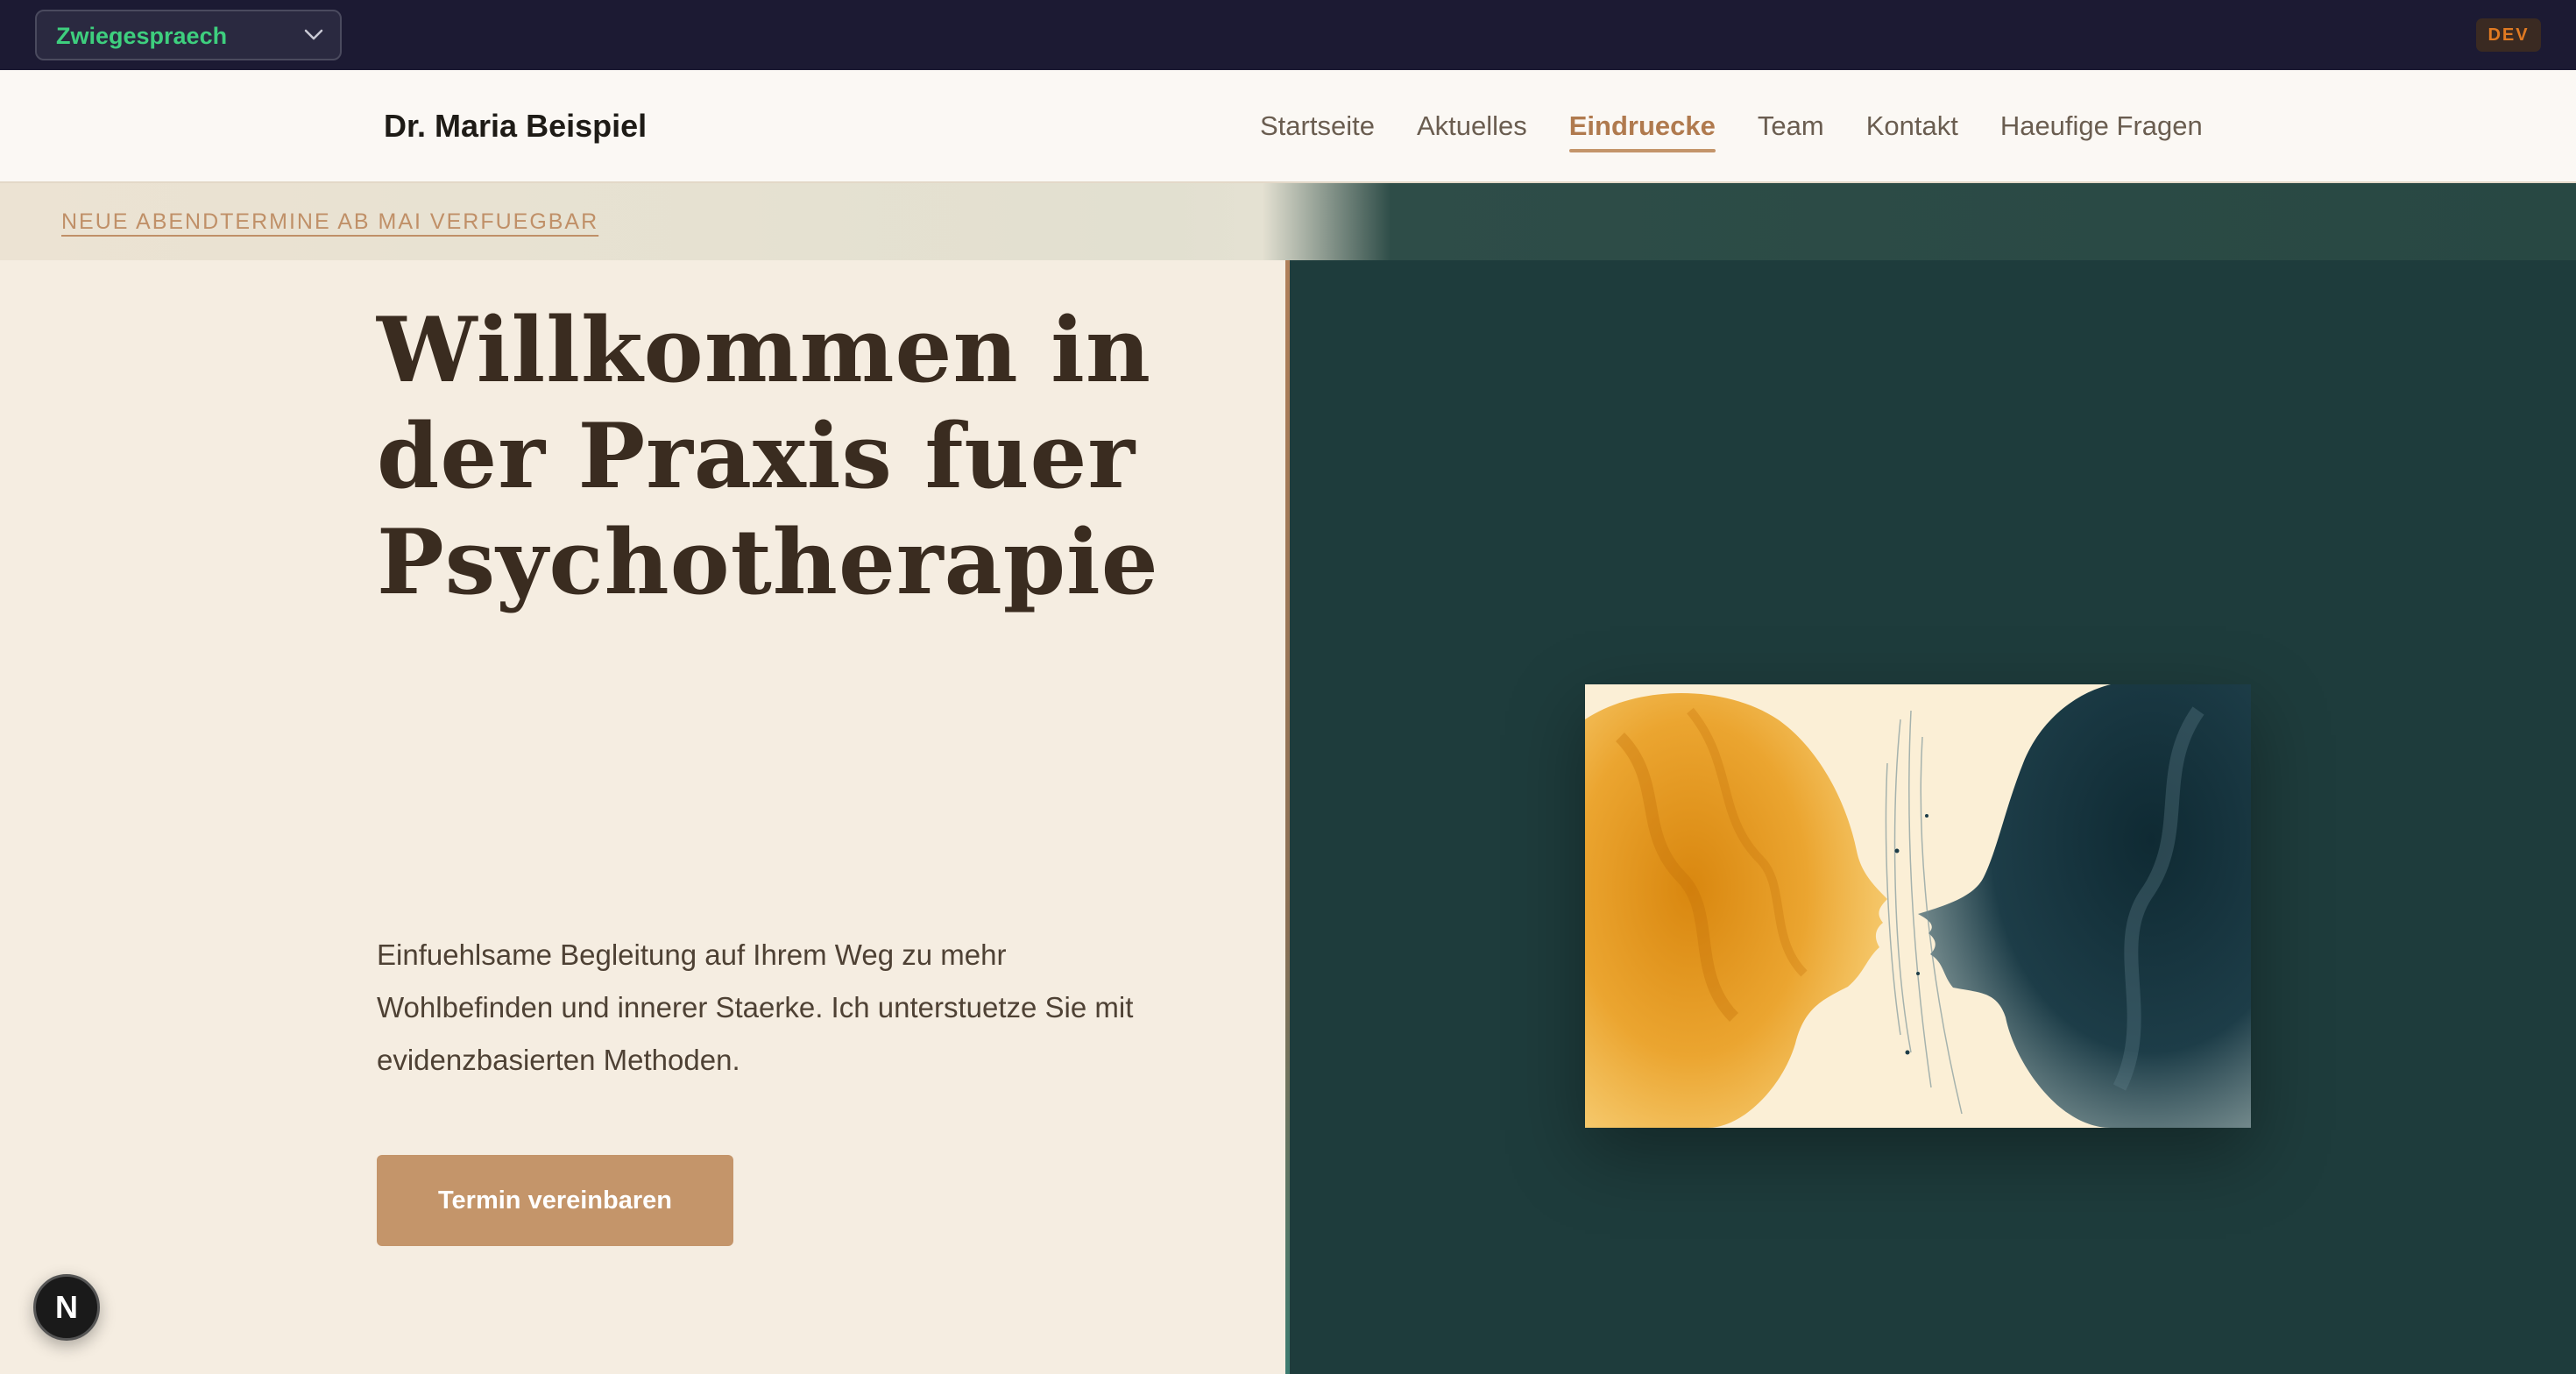 Image resolution: width=2576 pixels, height=1374 pixels. What do you see at coordinates (2508, 35) in the screenshot?
I see `dev-badge: DEV` at bounding box center [2508, 35].